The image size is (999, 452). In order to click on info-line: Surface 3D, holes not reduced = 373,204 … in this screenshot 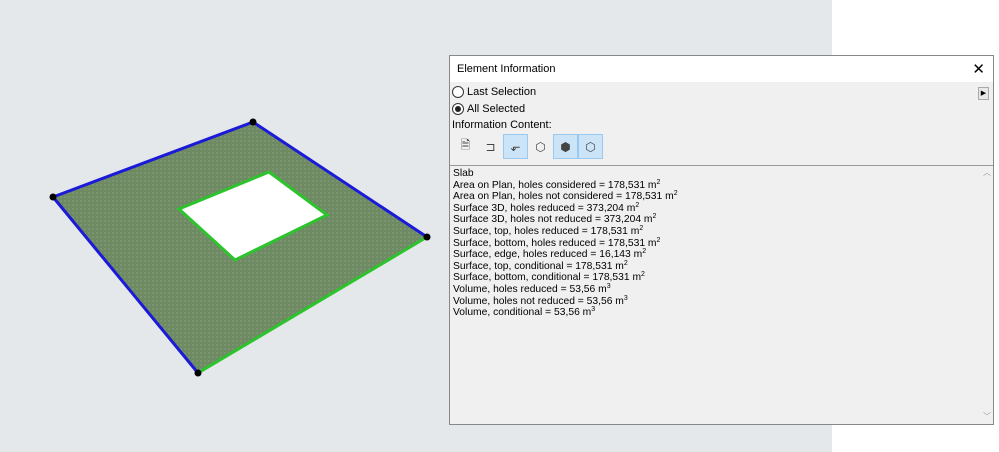, I will do `click(721, 219)`.